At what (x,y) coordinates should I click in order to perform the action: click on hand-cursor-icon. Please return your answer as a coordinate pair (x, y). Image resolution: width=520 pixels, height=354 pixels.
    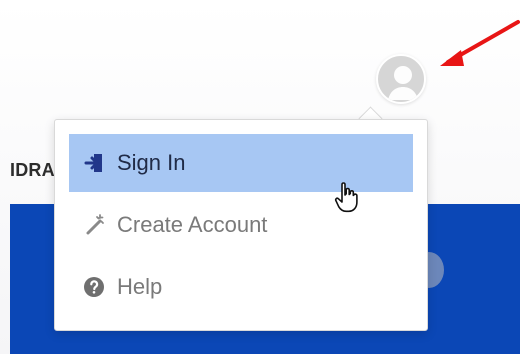
    Looking at the image, I should click on (346, 197).